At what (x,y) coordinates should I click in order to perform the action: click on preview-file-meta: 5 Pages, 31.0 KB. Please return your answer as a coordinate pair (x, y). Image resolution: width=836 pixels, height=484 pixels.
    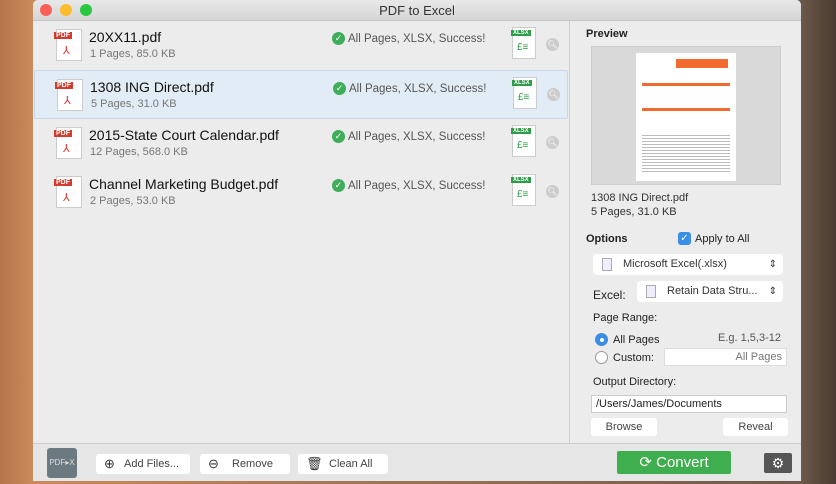
    Looking at the image, I should click on (634, 212).